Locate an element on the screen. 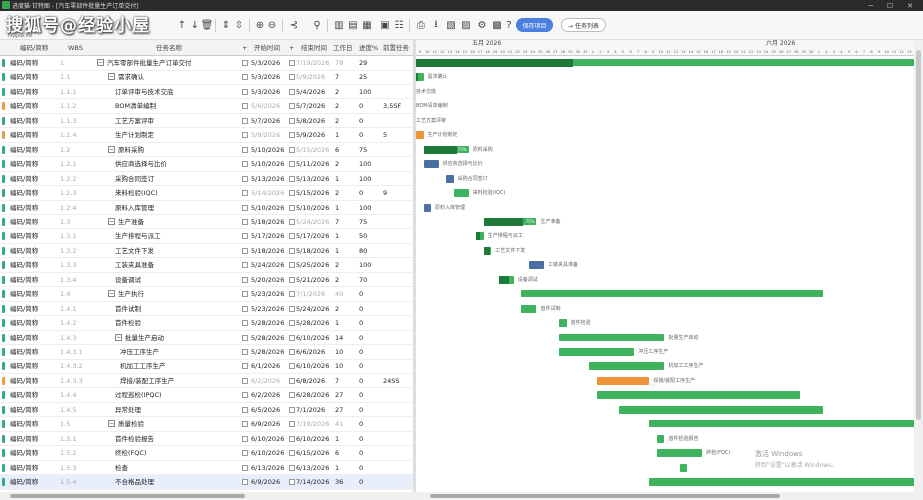 The height and width of the screenshot is (500, 923). row-task-name: 生产准备 is located at coordinates (179, 222).